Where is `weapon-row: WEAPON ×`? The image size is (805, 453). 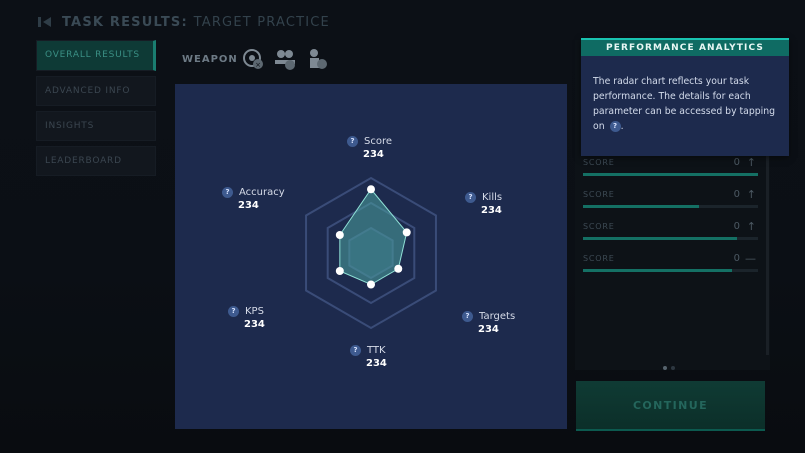 weapon-row: WEAPON × is located at coordinates (367, 59).